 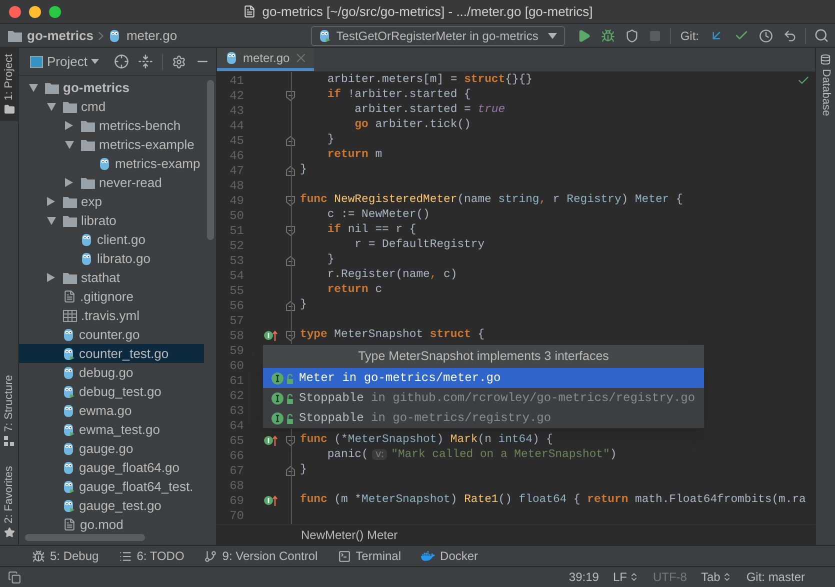 What do you see at coordinates (430, 110) in the screenshot?
I see `code-line: arbiter.started = true` at bounding box center [430, 110].